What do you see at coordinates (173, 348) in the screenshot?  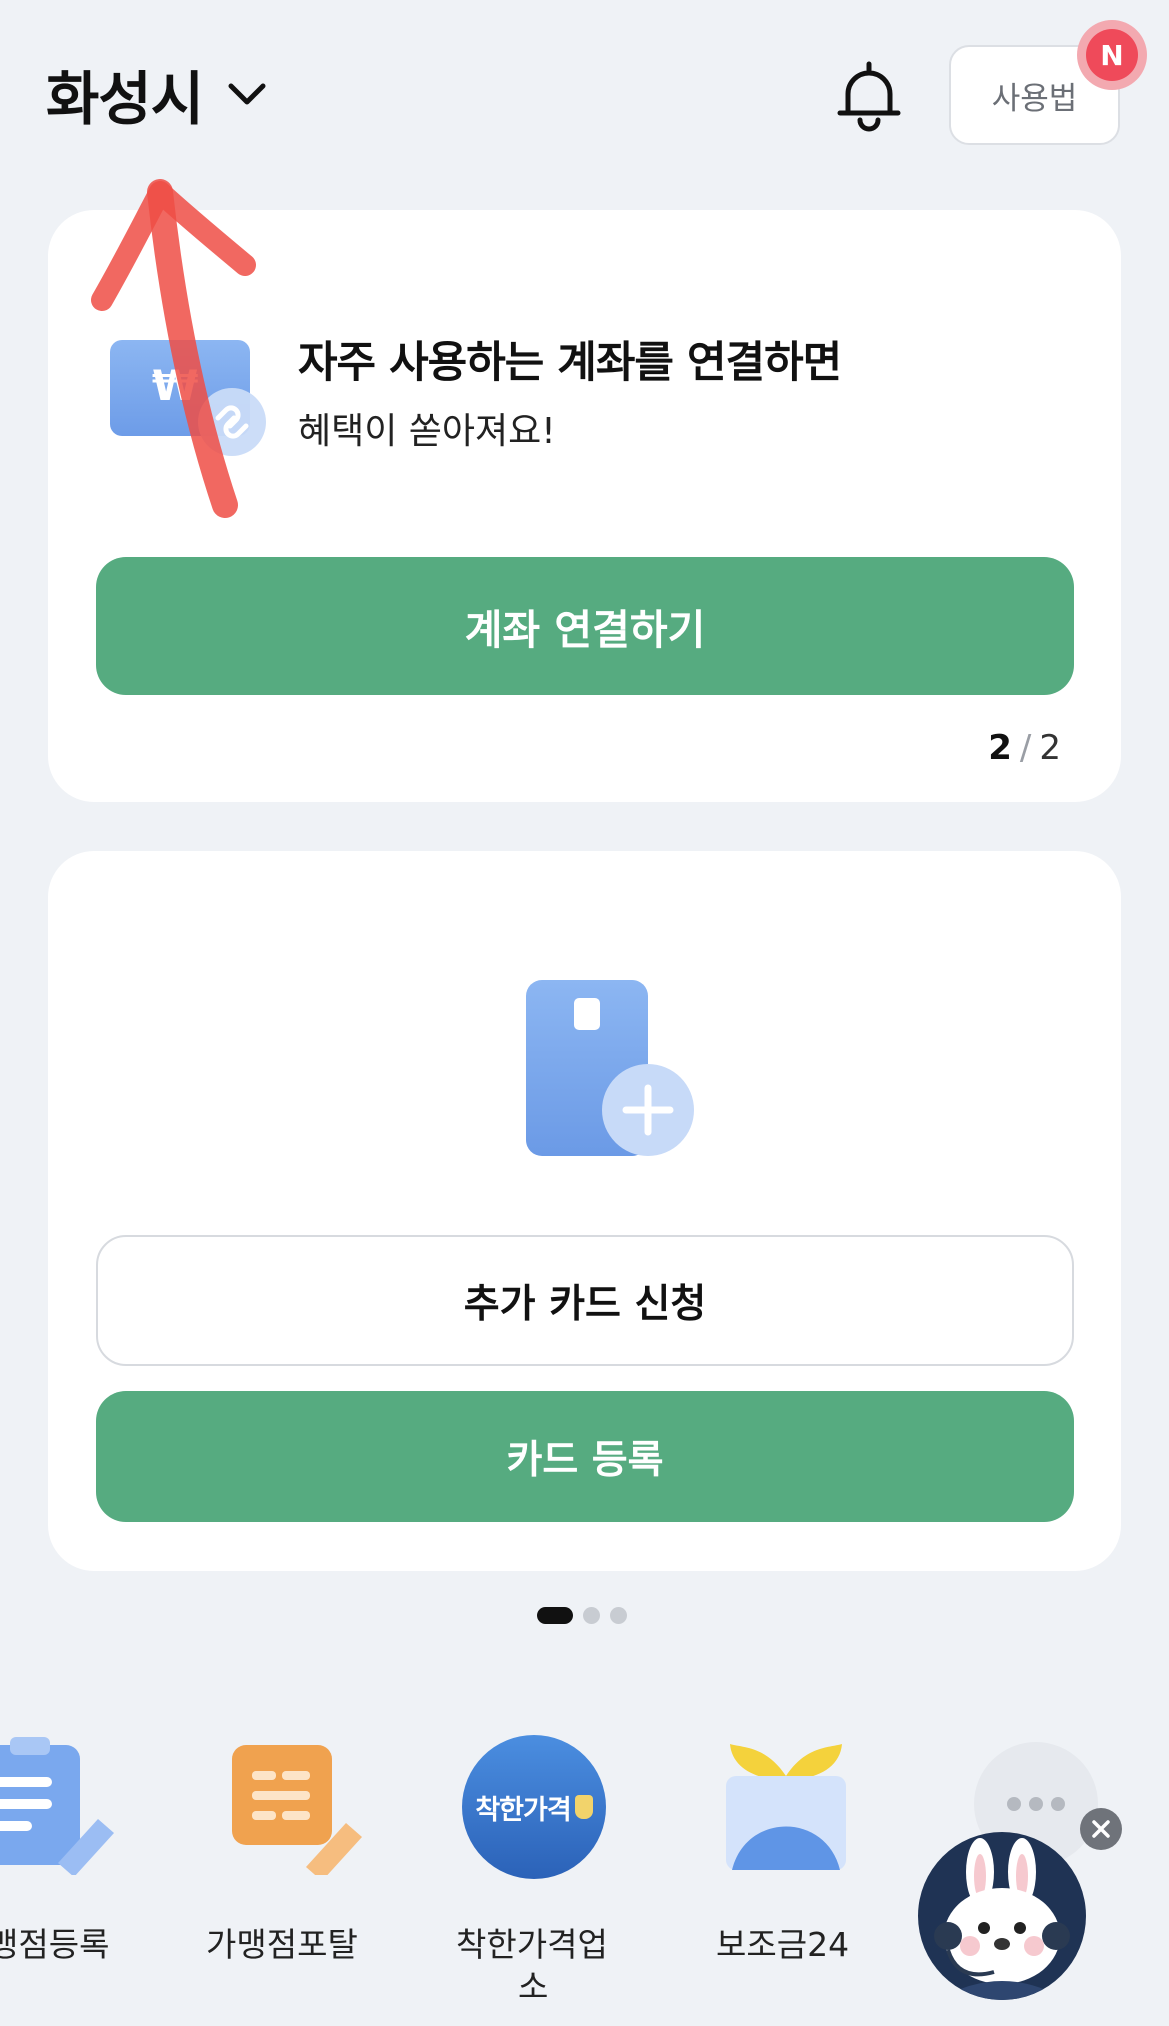 I see `annotation-arrow` at bounding box center [173, 348].